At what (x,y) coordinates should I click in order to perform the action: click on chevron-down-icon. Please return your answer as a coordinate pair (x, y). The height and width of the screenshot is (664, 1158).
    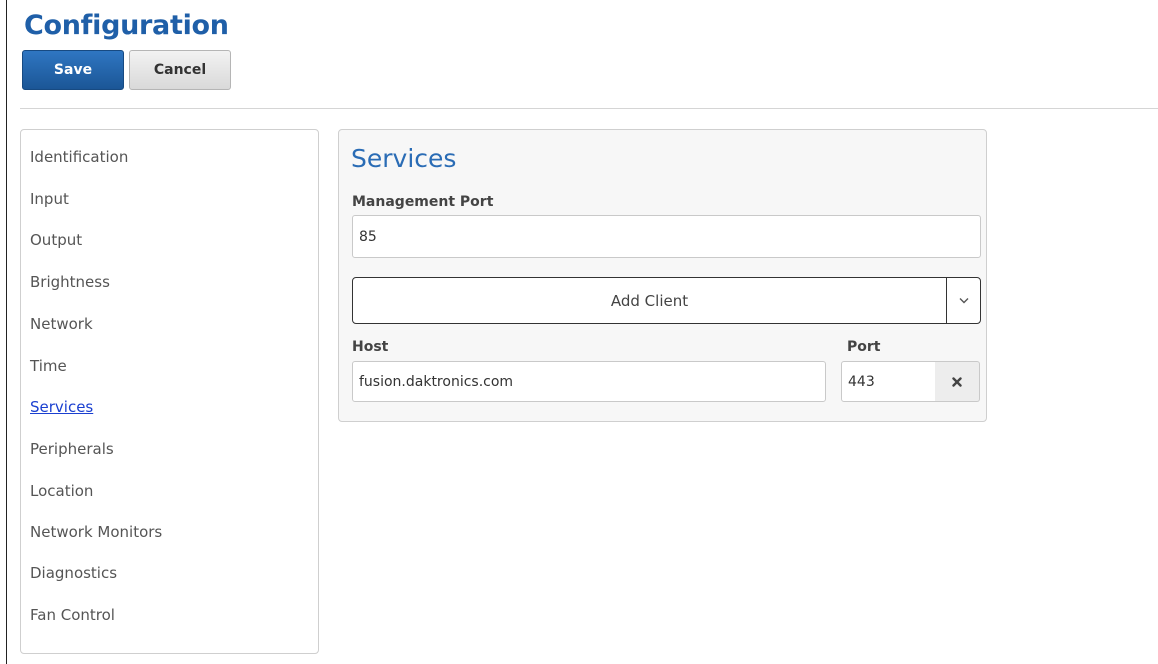
    Looking at the image, I should click on (963, 301).